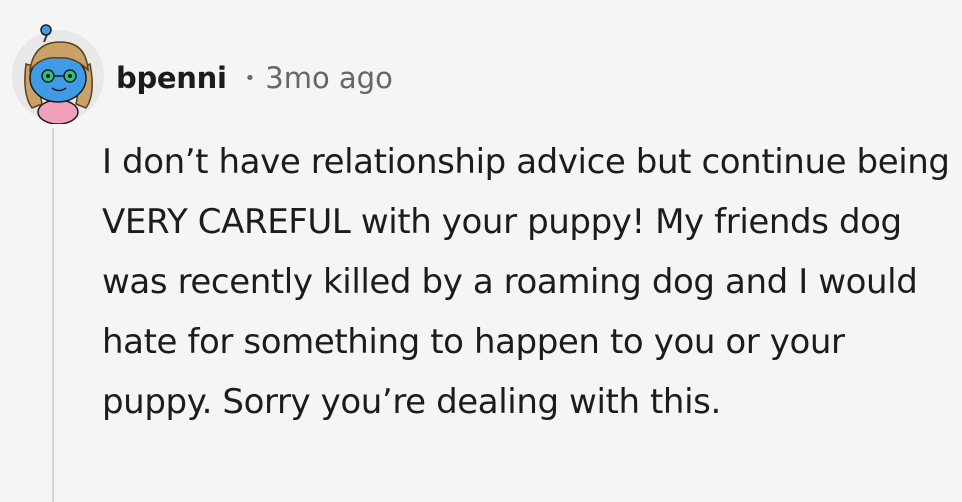 The image size is (962, 502). What do you see at coordinates (171, 78) in the screenshot?
I see `username-link: bpenni` at bounding box center [171, 78].